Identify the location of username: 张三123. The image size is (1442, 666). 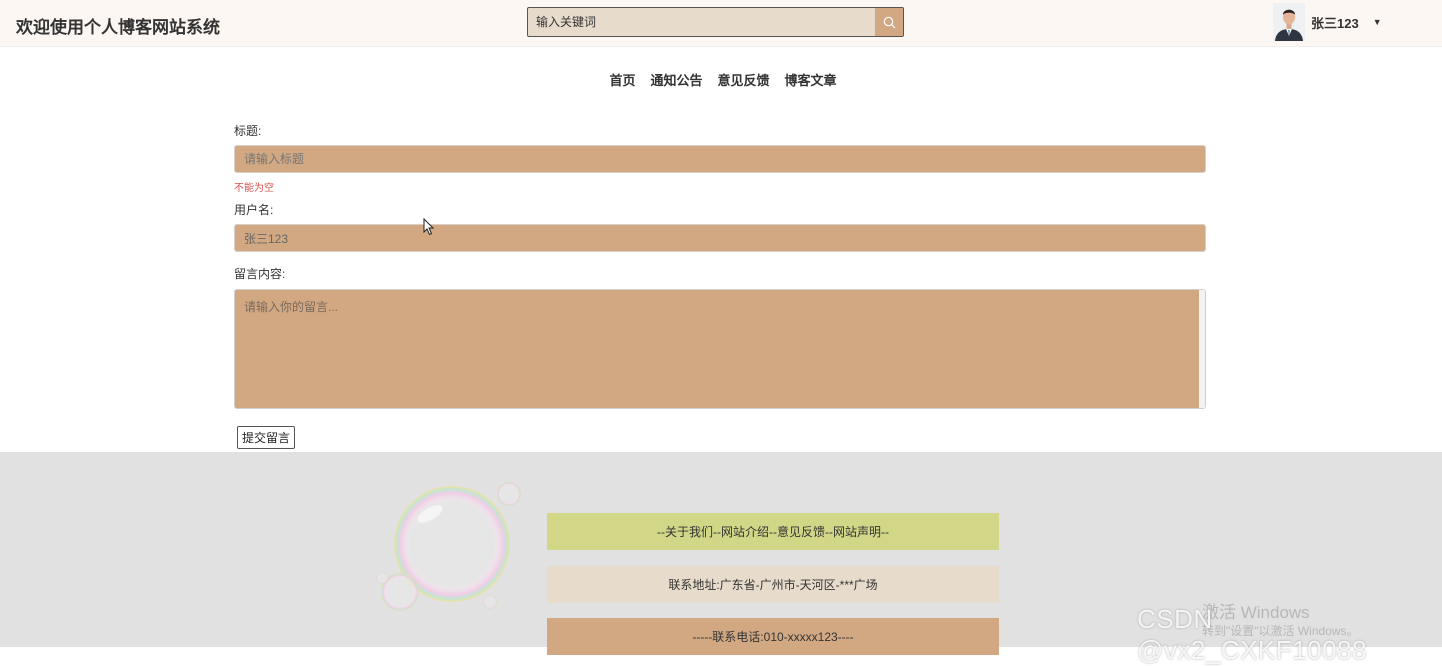
(1335, 23).